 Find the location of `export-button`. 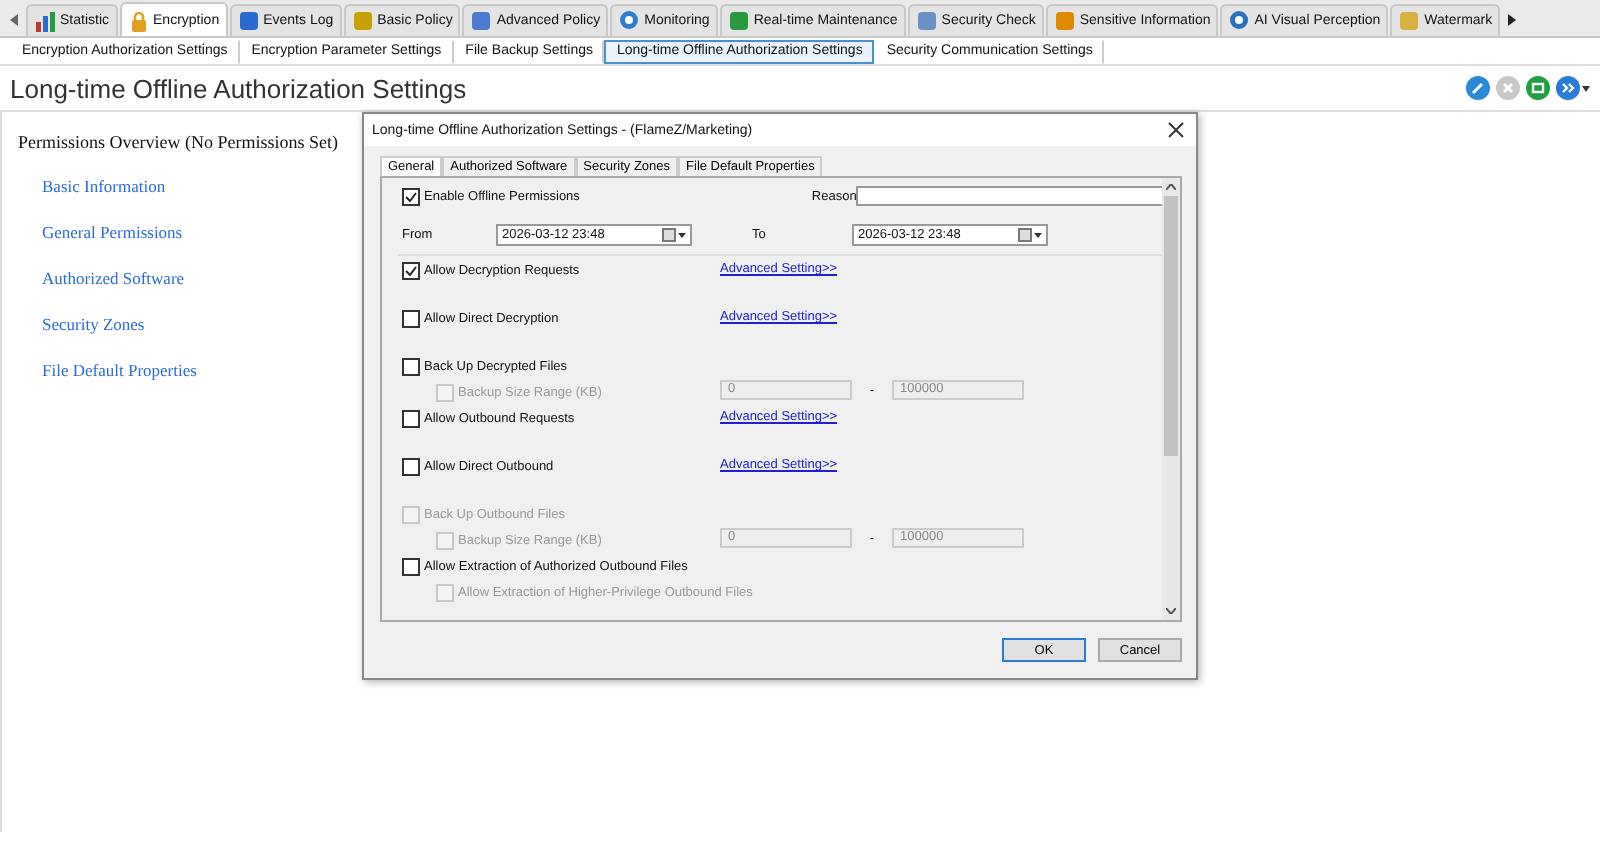

export-button is located at coordinates (1538, 88).